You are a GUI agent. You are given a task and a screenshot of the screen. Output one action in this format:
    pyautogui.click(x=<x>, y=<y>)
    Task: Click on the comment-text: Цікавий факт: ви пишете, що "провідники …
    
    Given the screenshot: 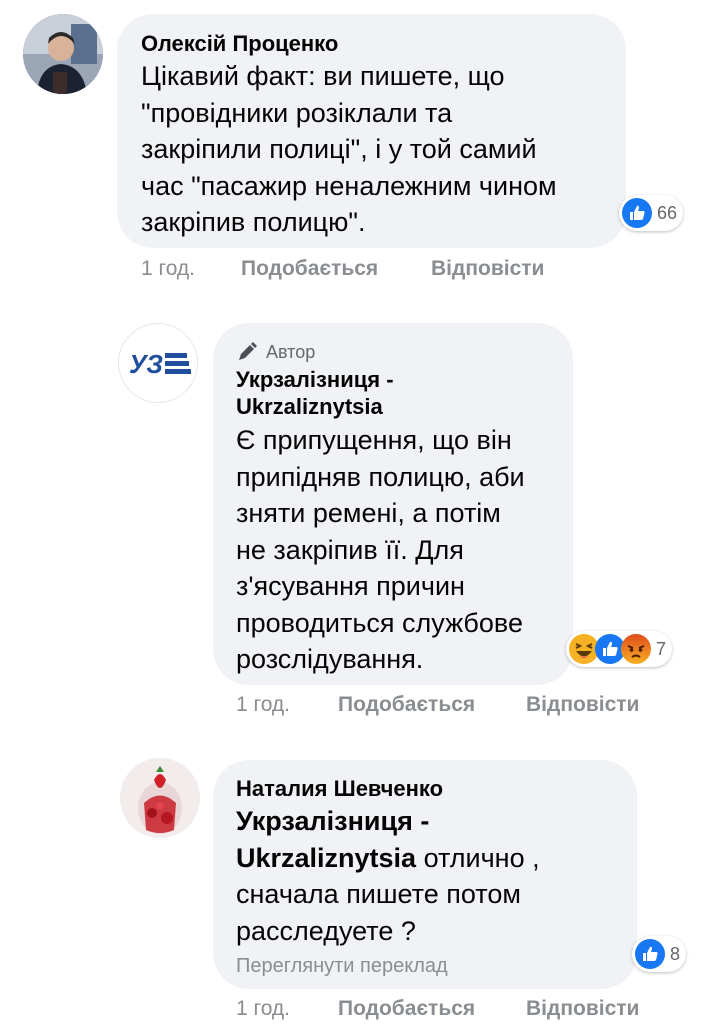 What is the action you would take?
    pyautogui.click(x=349, y=149)
    